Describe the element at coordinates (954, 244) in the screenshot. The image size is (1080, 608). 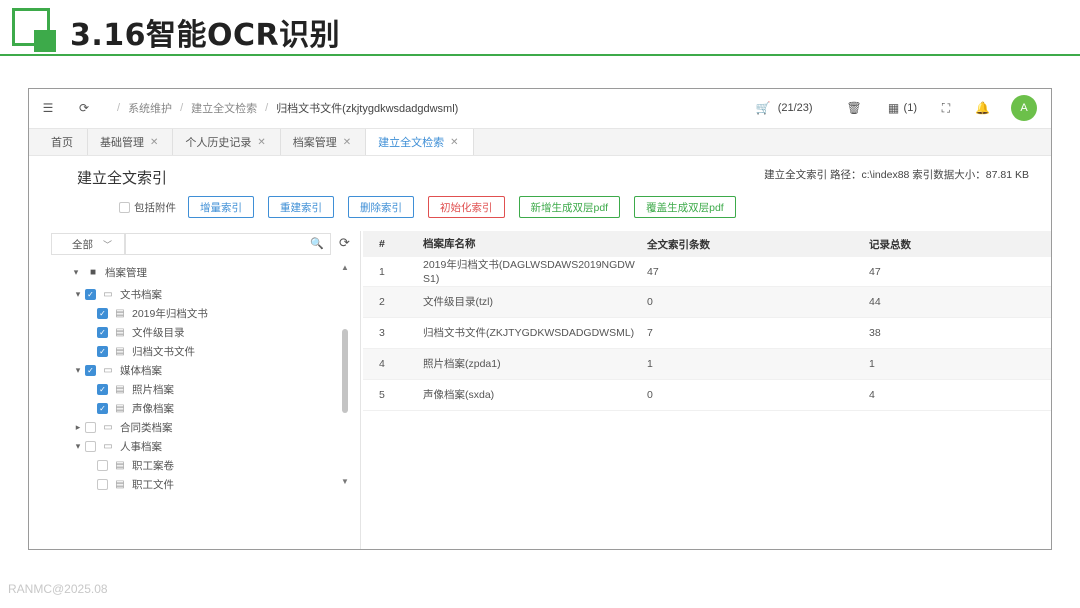
I see `column-header: 记录总数` at that location.